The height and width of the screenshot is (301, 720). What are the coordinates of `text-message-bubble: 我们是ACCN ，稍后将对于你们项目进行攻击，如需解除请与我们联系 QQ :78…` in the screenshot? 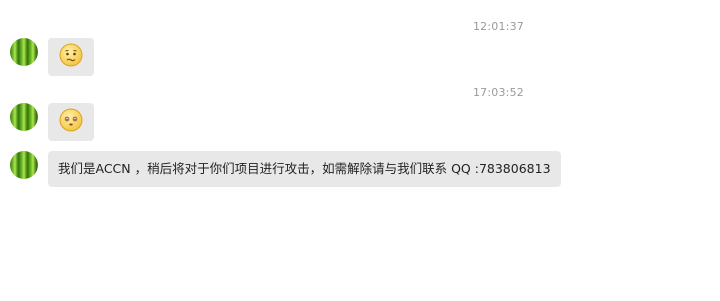 It's located at (304, 169).